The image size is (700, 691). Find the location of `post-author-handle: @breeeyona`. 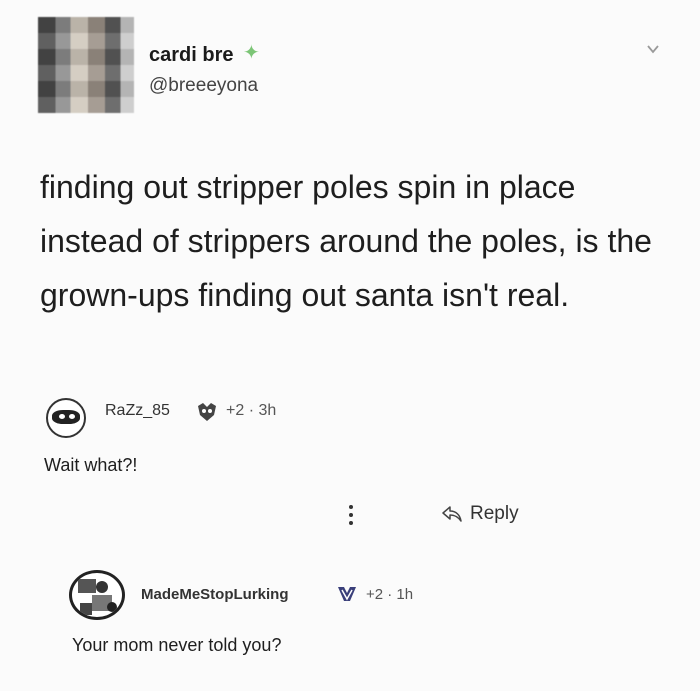

post-author-handle: @breeeyona is located at coordinates (203, 86).